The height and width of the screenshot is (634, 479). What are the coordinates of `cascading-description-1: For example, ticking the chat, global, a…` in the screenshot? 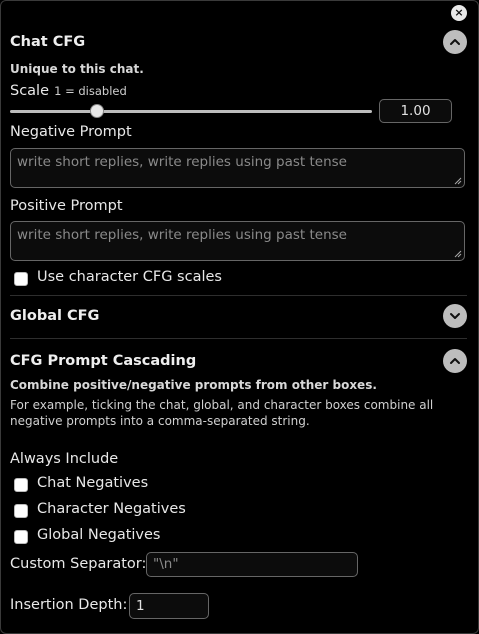 It's located at (222, 405).